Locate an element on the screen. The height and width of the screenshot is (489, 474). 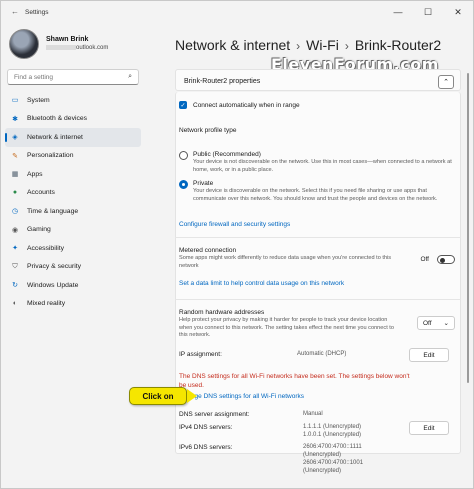
scrollbar is located at coordinates (468, 228).